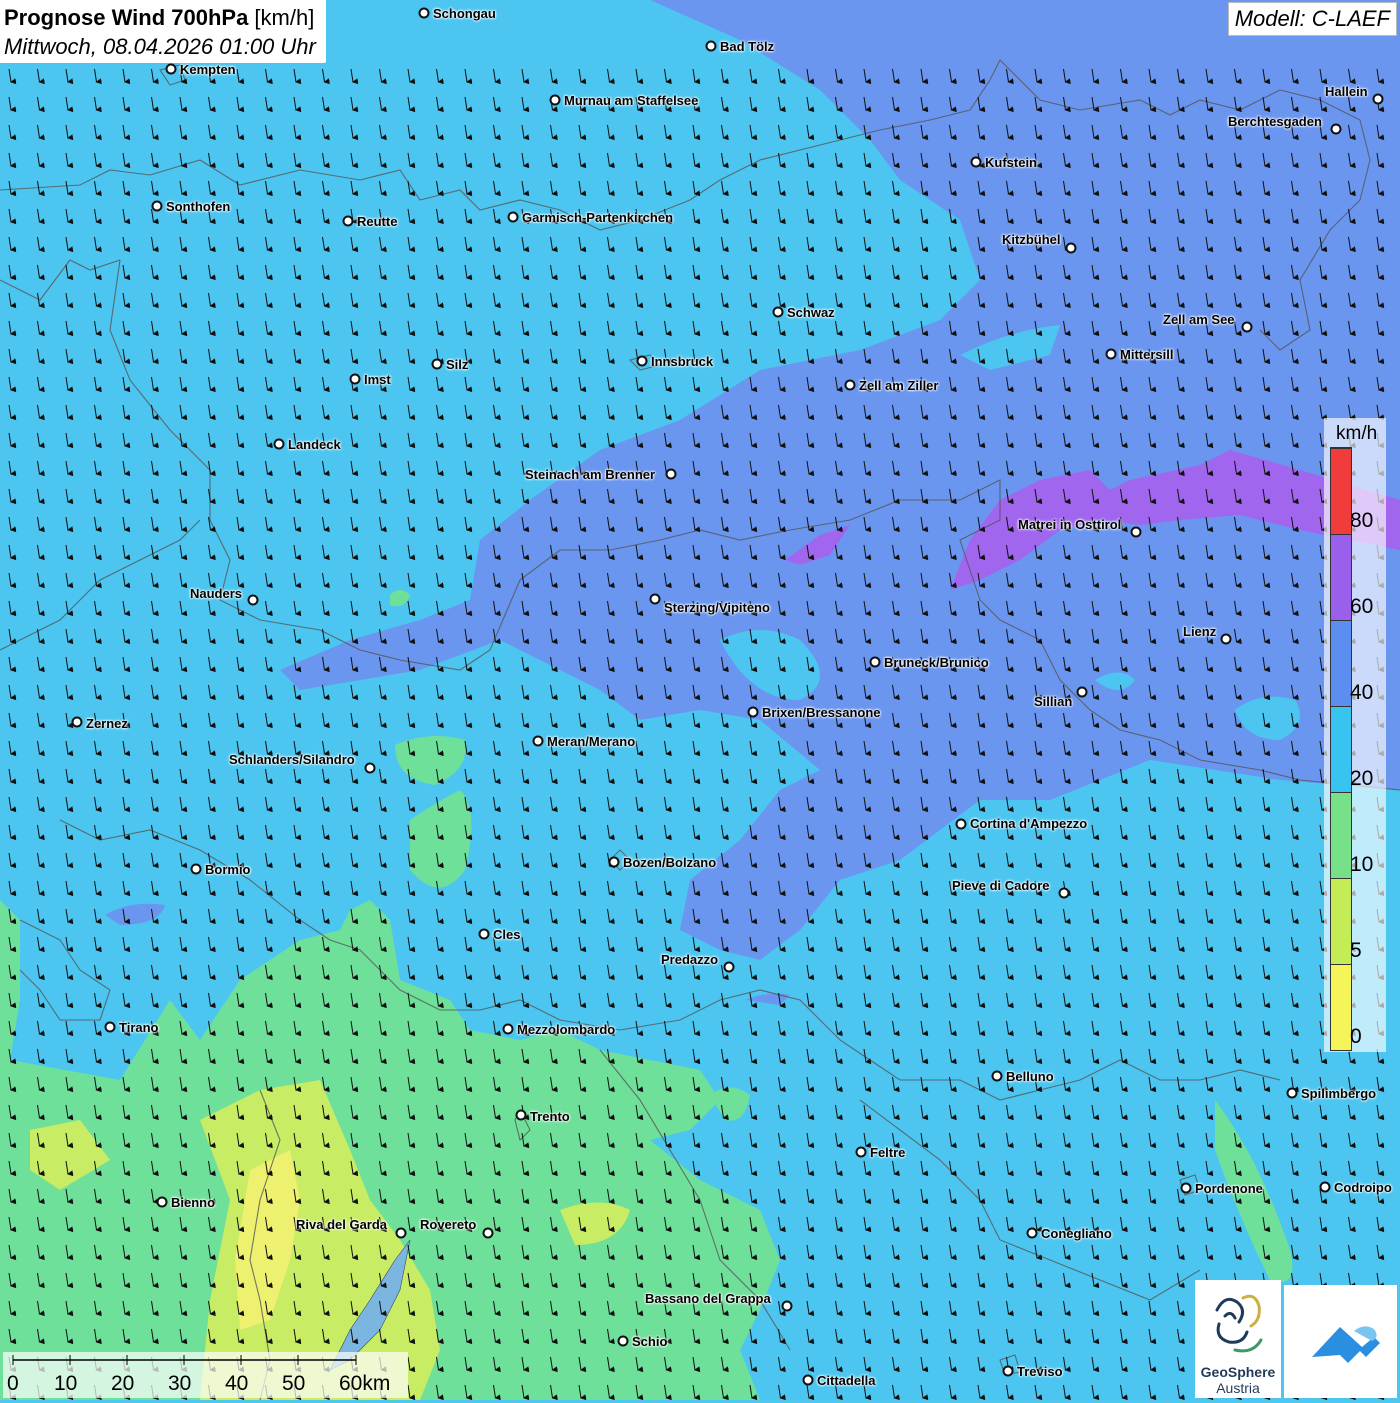 This screenshot has width=1400, height=1403. I want to click on city-label: Bozen/Bolzano, so click(670, 862).